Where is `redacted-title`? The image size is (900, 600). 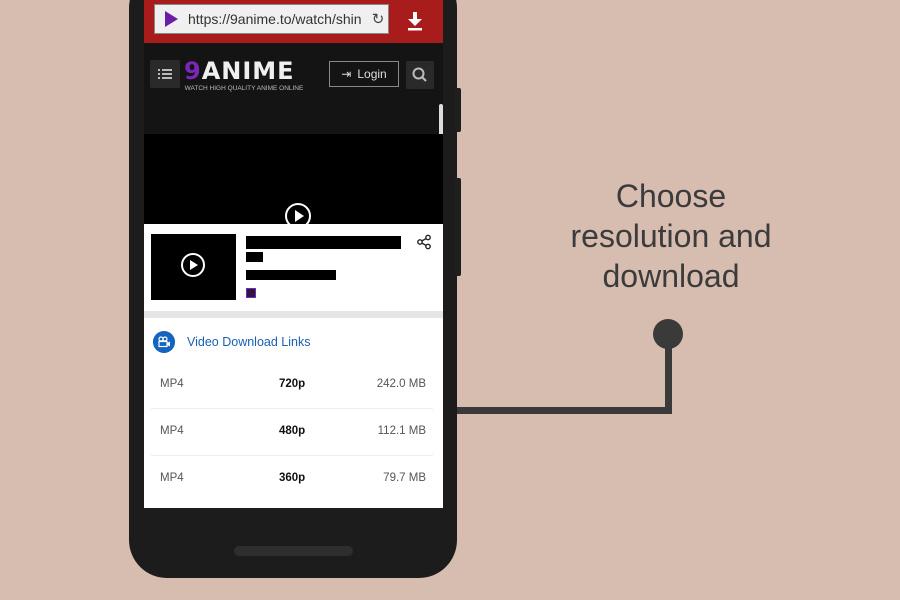
redacted-title is located at coordinates (323, 242).